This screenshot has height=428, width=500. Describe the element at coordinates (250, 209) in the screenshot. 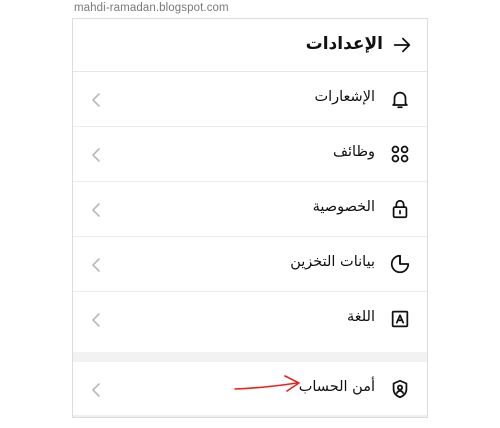

I see `settings-item-privacy: الخصوصية` at that location.